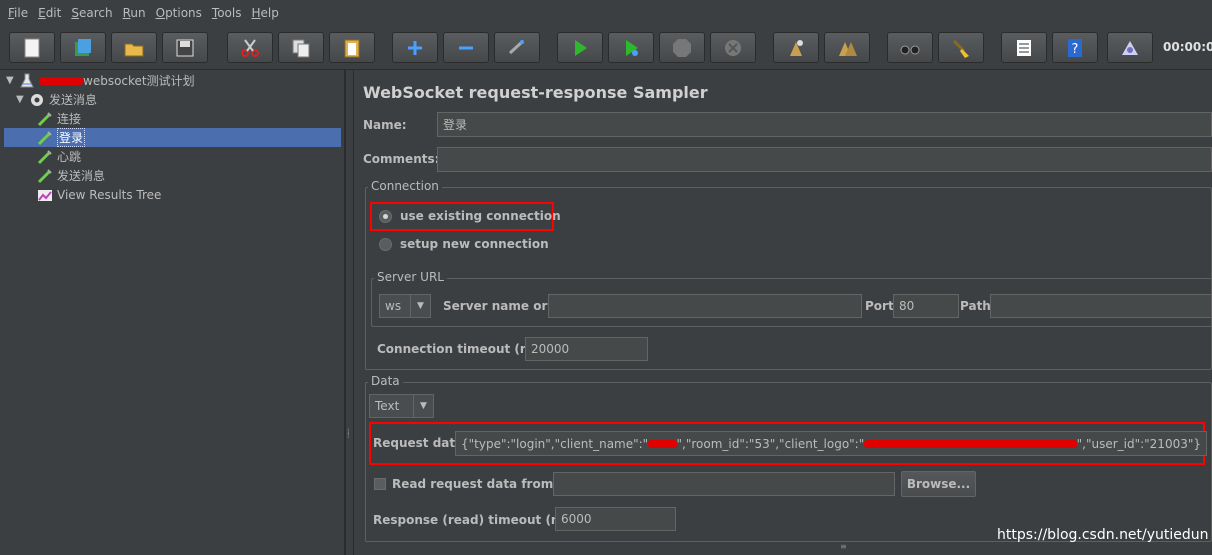 The width and height of the screenshot is (1212, 555). What do you see at coordinates (42, 13) in the screenshot?
I see `menu-edit-mnemonic: E` at bounding box center [42, 13].